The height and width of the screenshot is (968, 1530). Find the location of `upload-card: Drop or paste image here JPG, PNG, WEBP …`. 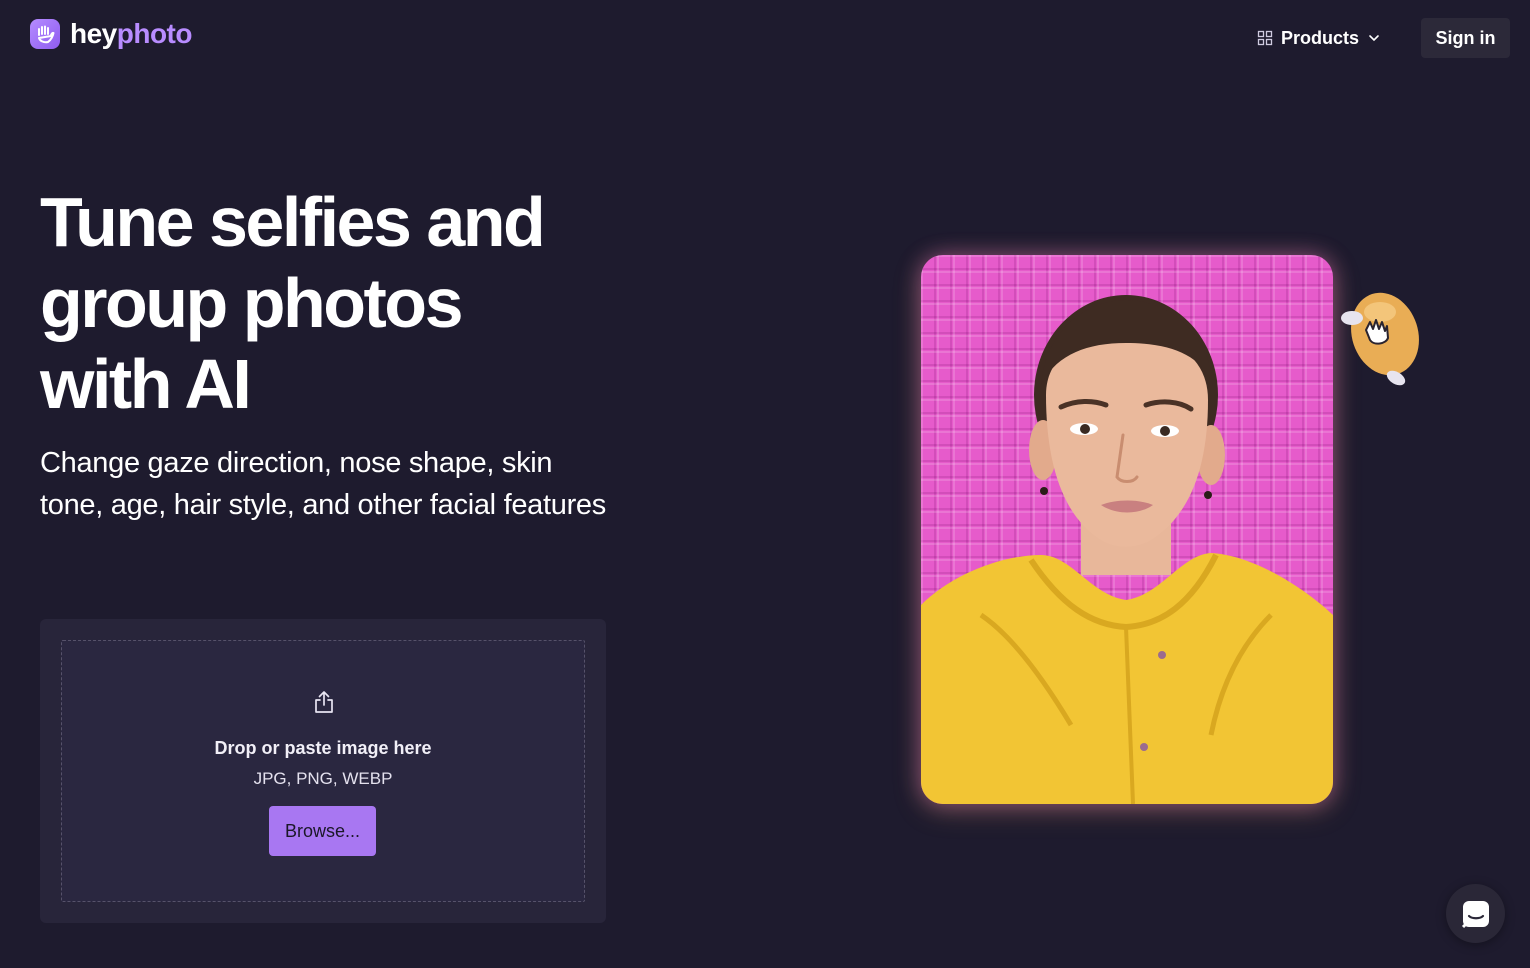

upload-card: Drop or paste image here JPG, PNG, WEBP … is located at coordinates (323, 771).